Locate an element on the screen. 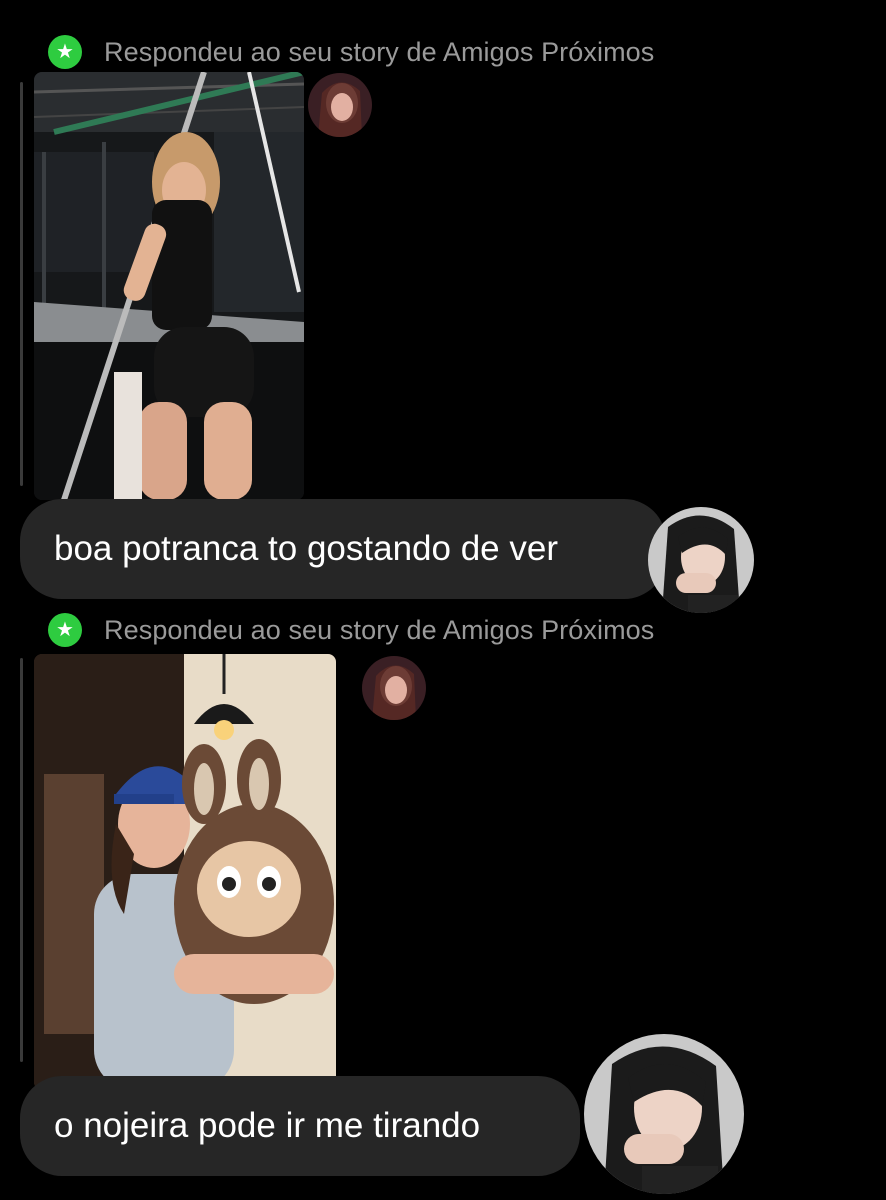 This screenshot has width=886, height=1200. message-text: boa potranca to gostando de ver is located at coordinates (306, 548).